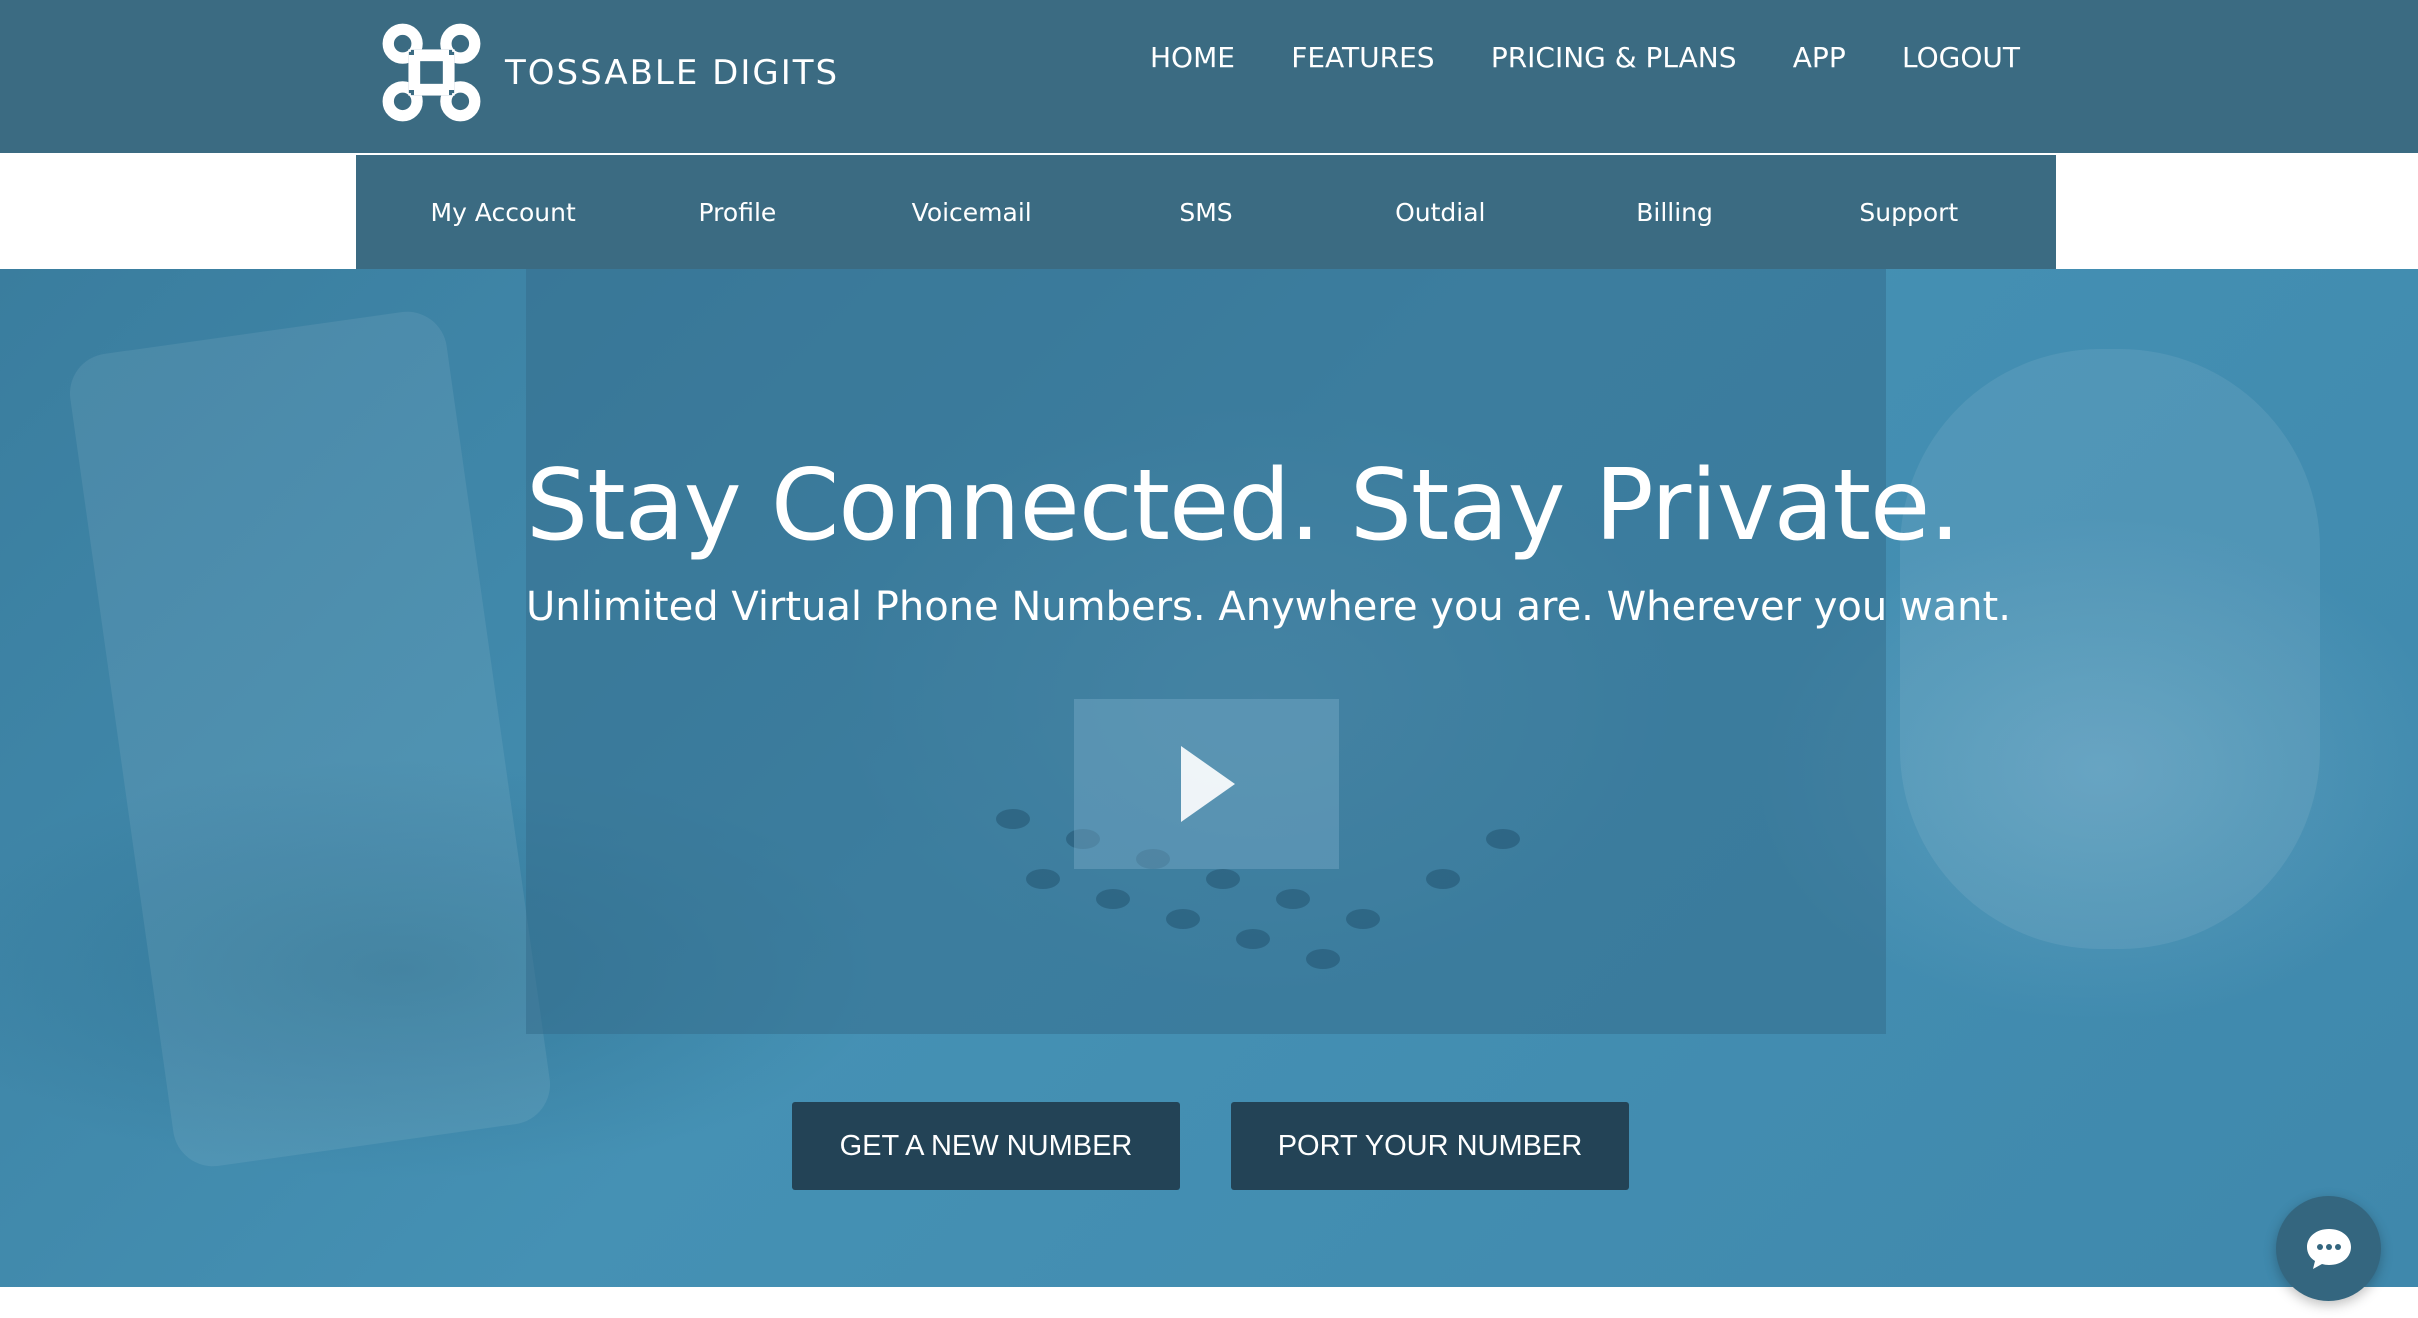  I want to click on chat-widget-button, so click(2328, 1248).